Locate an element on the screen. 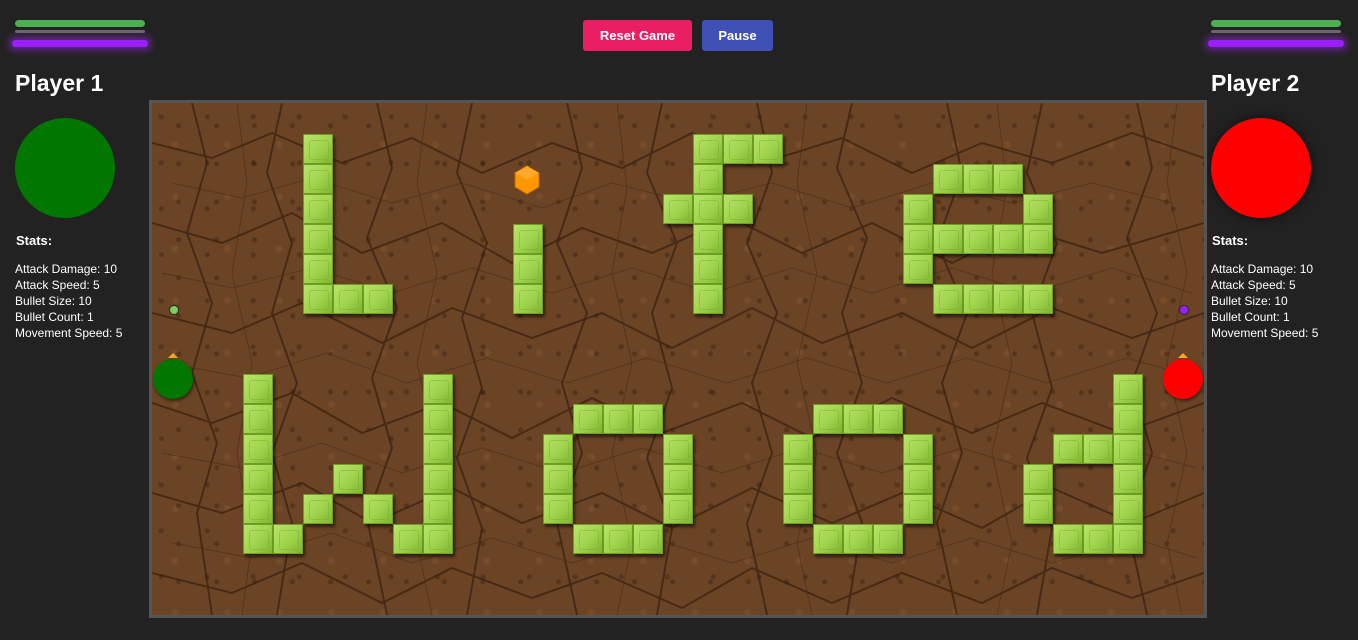 The image size is (1358, 640). player1-stat-attack-damage: Attack Damage: 10 is located at coordinates (66, 269).